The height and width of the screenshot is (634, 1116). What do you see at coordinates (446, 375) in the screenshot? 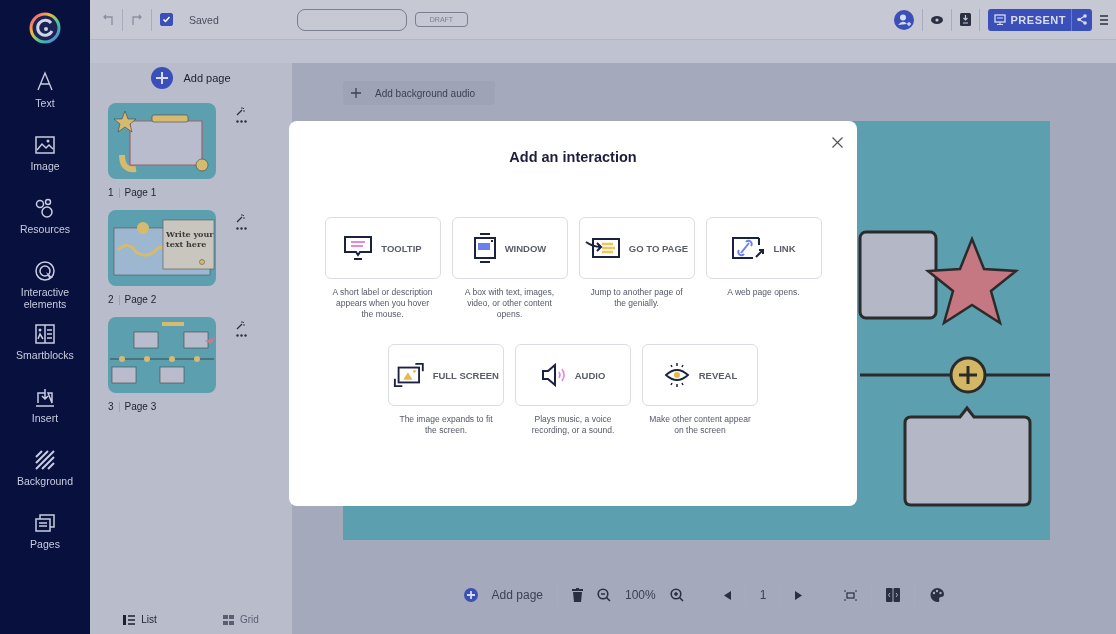
I see `interaction-option: FULL SCREEN` at bounding box center [446, 375].